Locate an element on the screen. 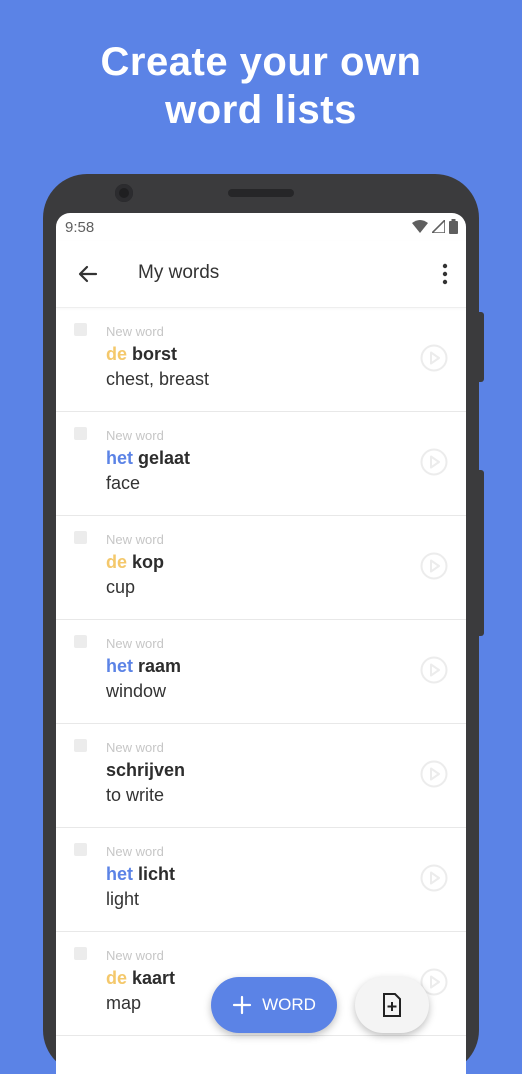 Image resolution: width=522 pixels, height=1074 pixels. word-list-item: New word het raam window is located at coordinates (261, 672).